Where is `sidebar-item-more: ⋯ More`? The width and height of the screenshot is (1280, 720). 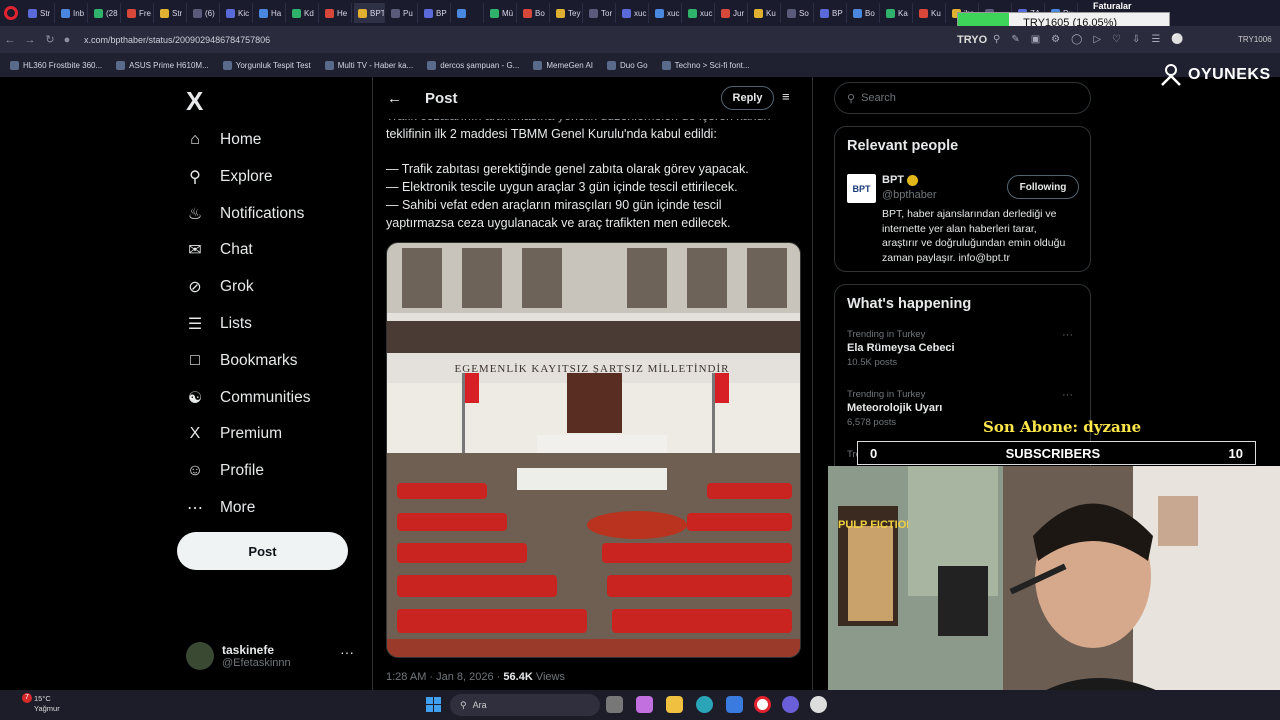 sidebar-item-more: ⋯ More is located at coordinates (220, 508).